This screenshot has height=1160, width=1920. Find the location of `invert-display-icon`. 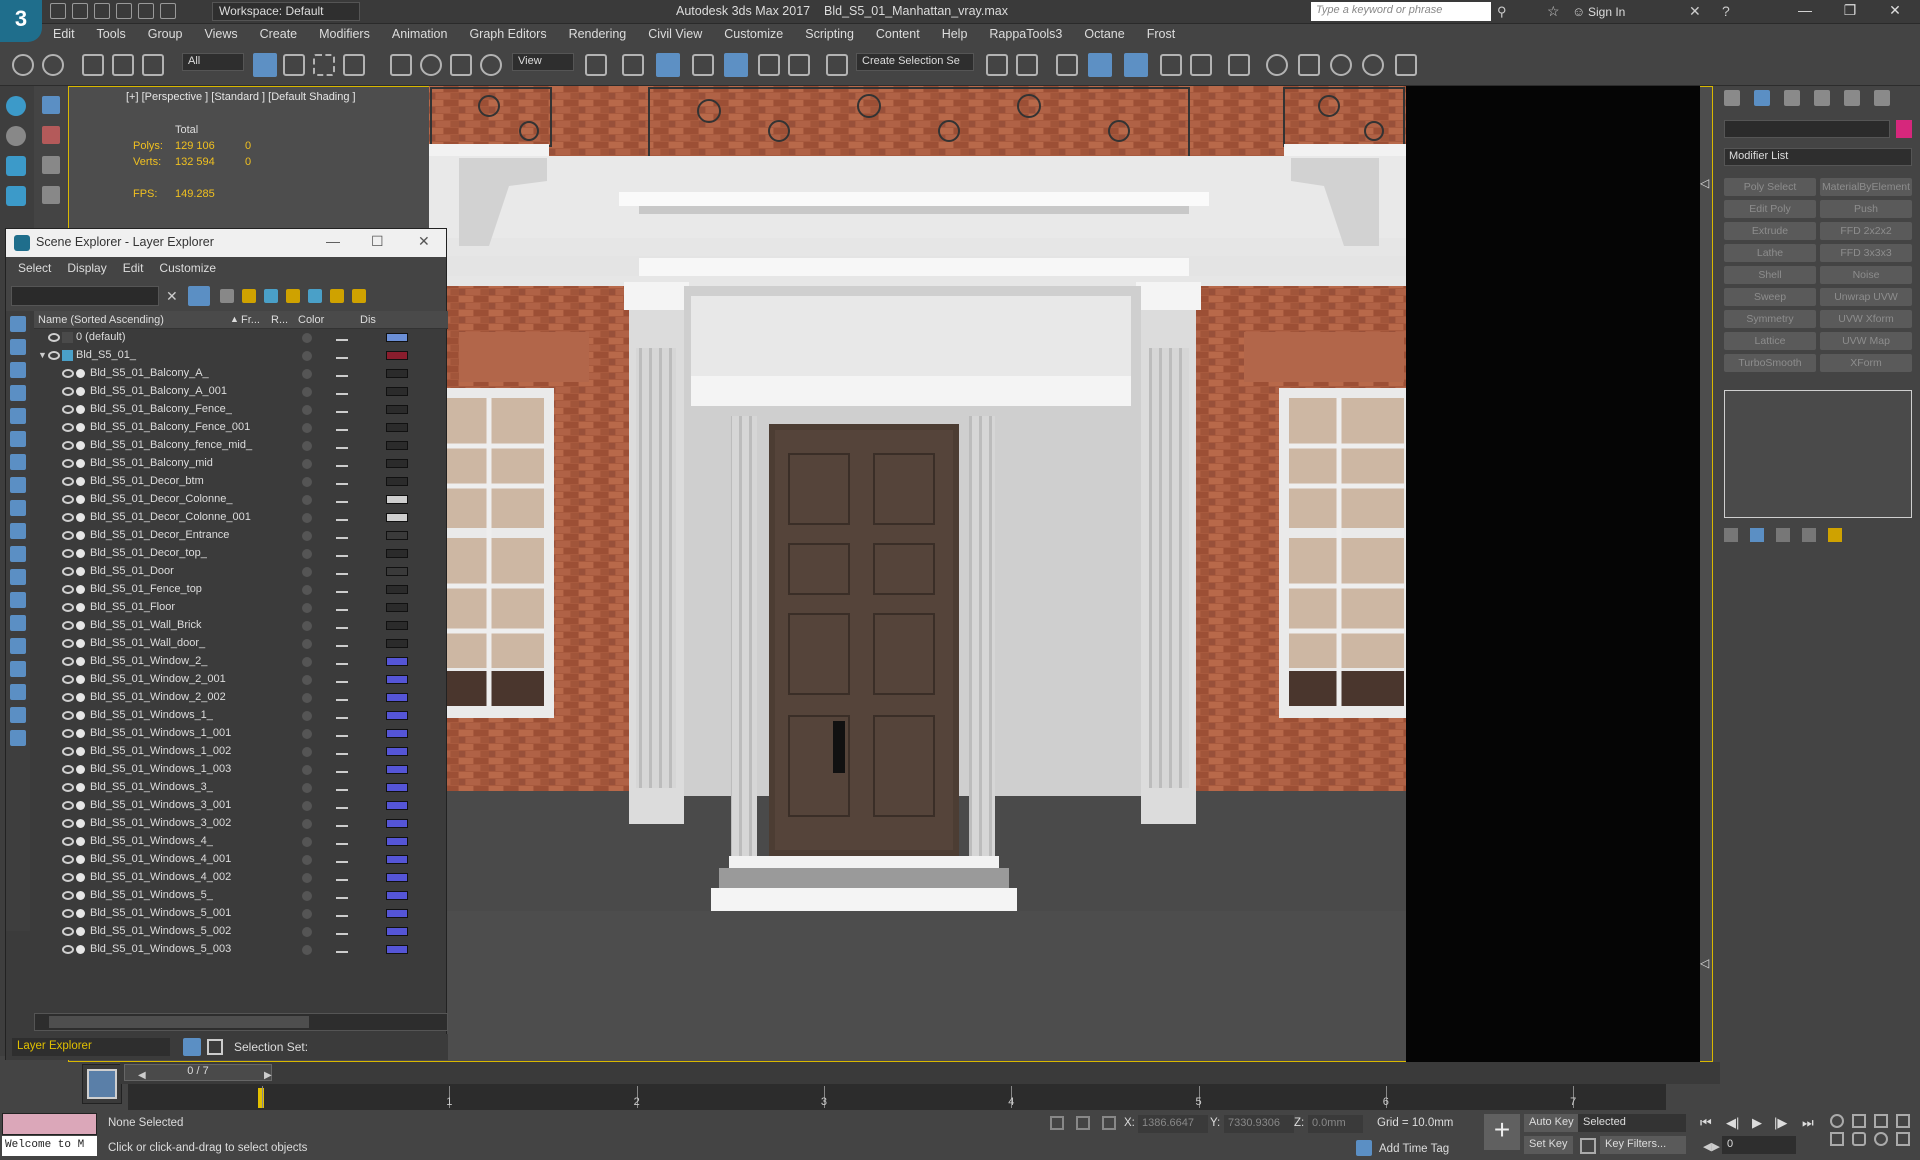

invert-display-icon is located at coordinates (18, 646).